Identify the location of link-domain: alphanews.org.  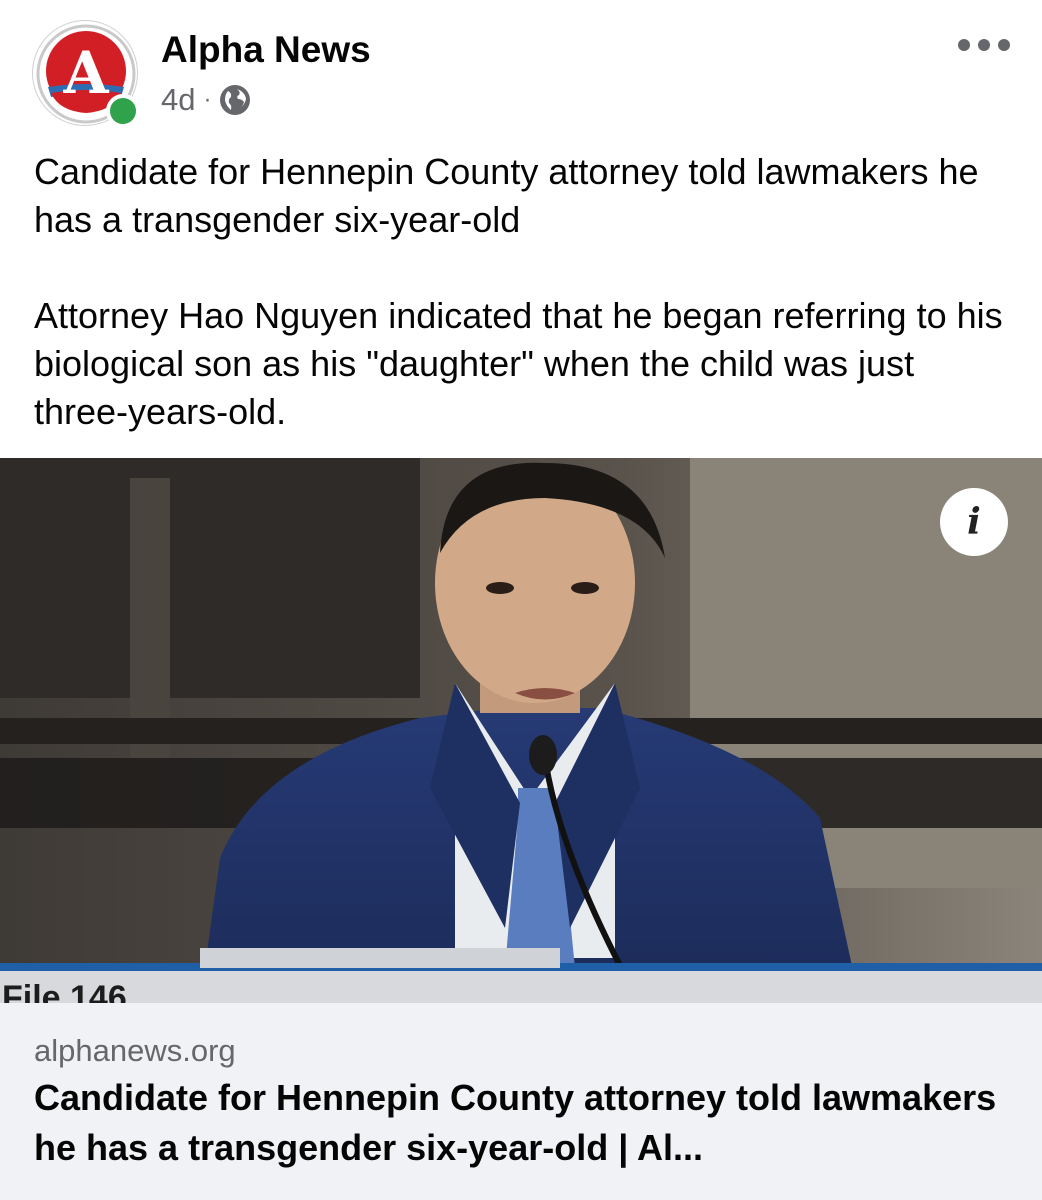
(135, 1050).